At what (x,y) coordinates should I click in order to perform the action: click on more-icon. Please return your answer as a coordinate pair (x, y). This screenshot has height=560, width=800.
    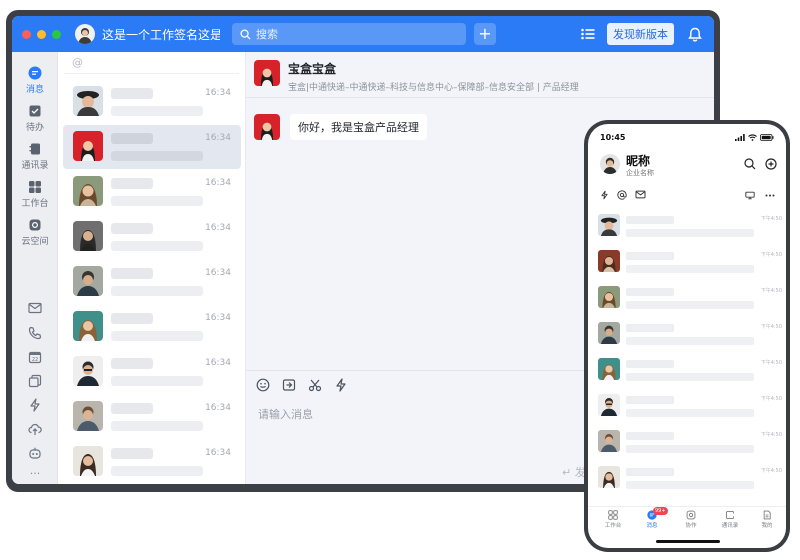
    Looking at the image, I should click on (770, 195).